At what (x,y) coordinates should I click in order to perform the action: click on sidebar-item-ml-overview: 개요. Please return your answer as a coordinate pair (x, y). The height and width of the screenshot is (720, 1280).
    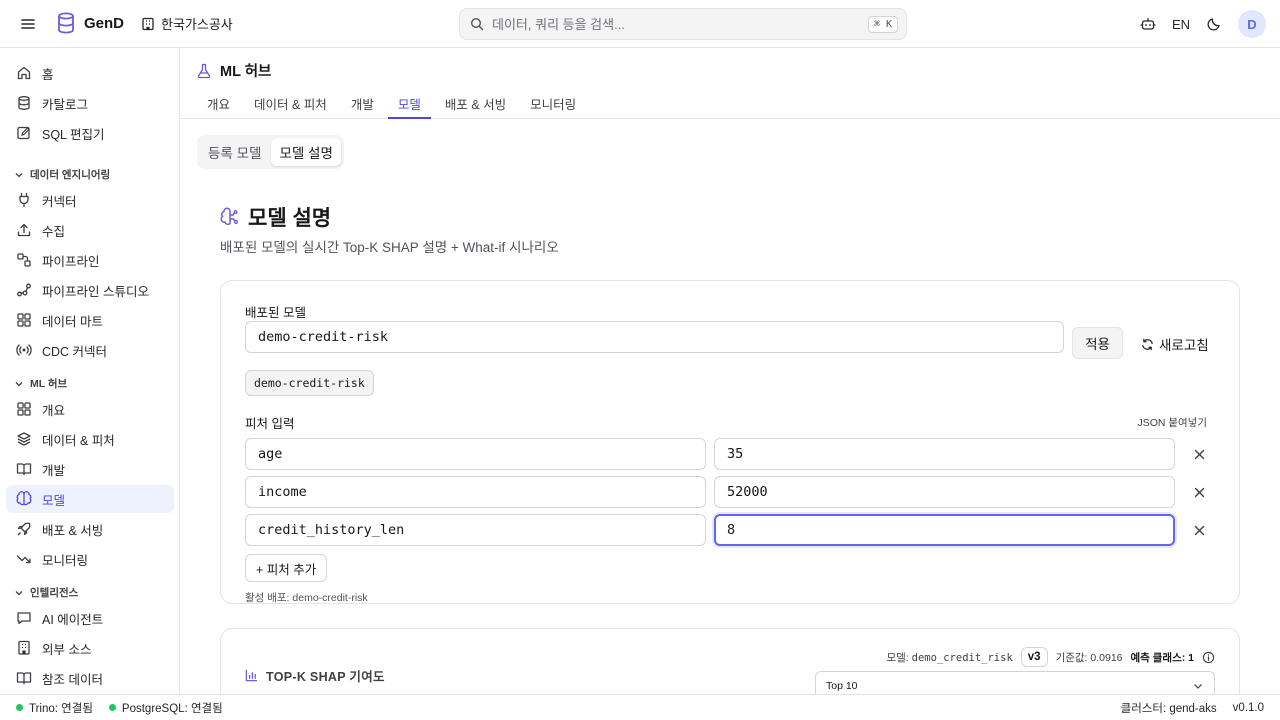
    Looking at the image, I should click on (90, 409).